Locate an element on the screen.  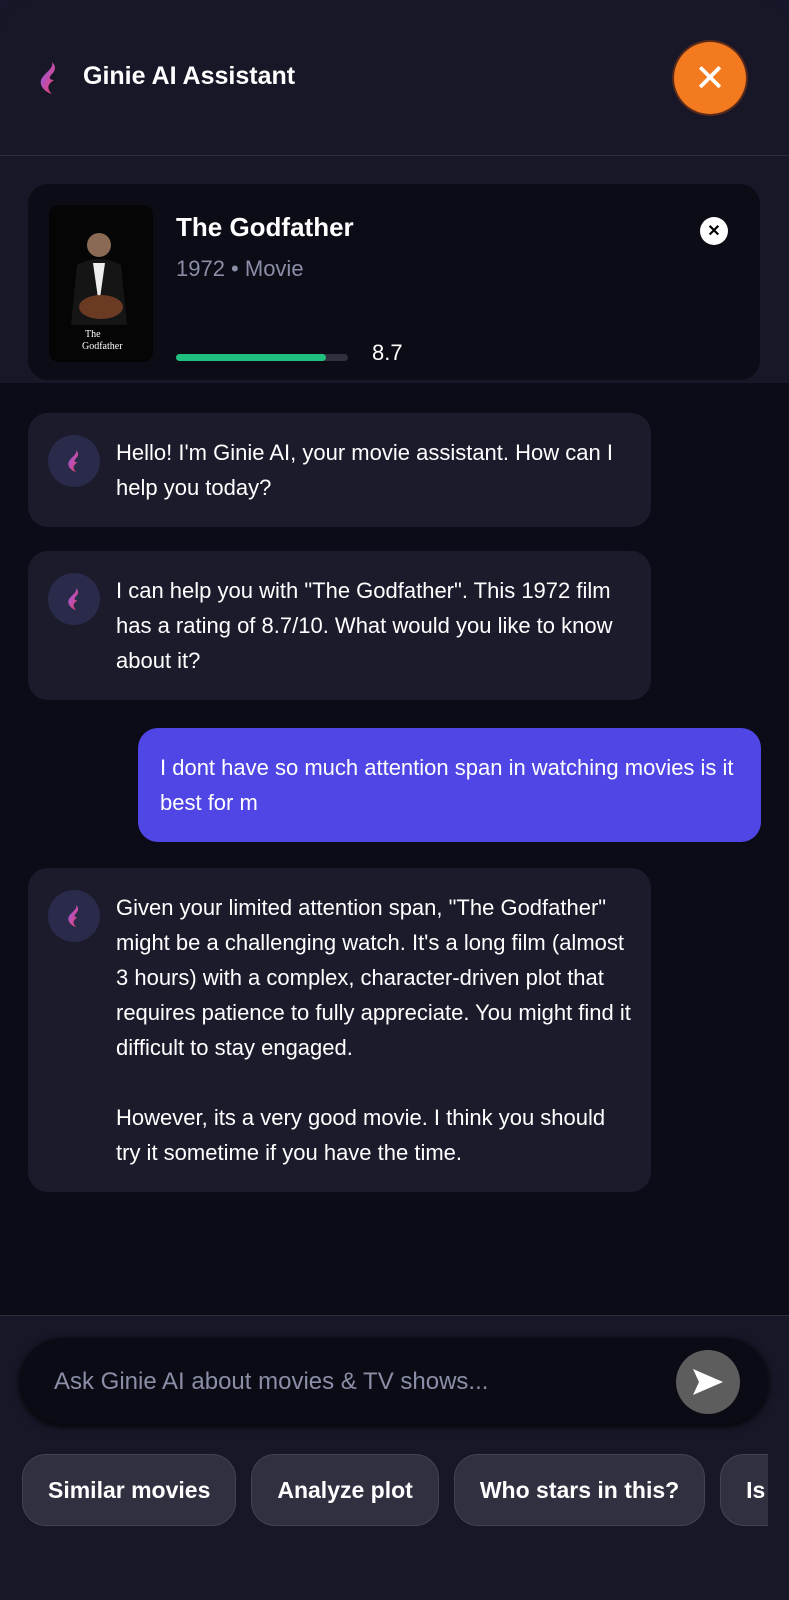
svg-text: The is located at coordinates (93, 334).